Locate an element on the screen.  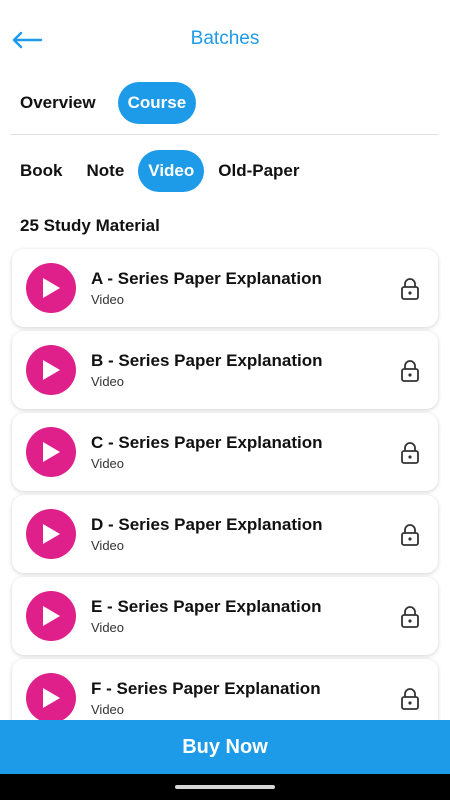
buy-now-button: Buy Now is located at coordinates (225, 747).